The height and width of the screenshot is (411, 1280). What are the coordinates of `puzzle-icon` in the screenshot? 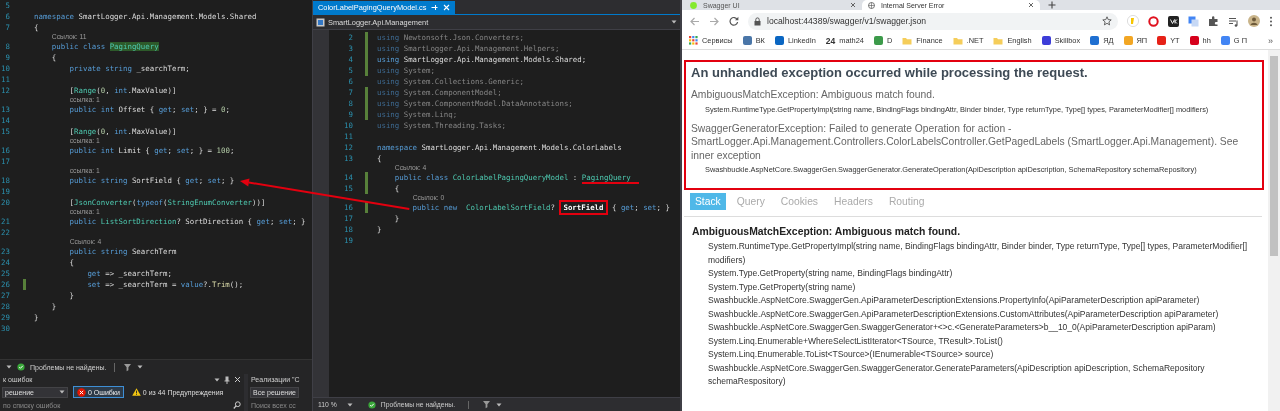 It's located at (1213, 21).